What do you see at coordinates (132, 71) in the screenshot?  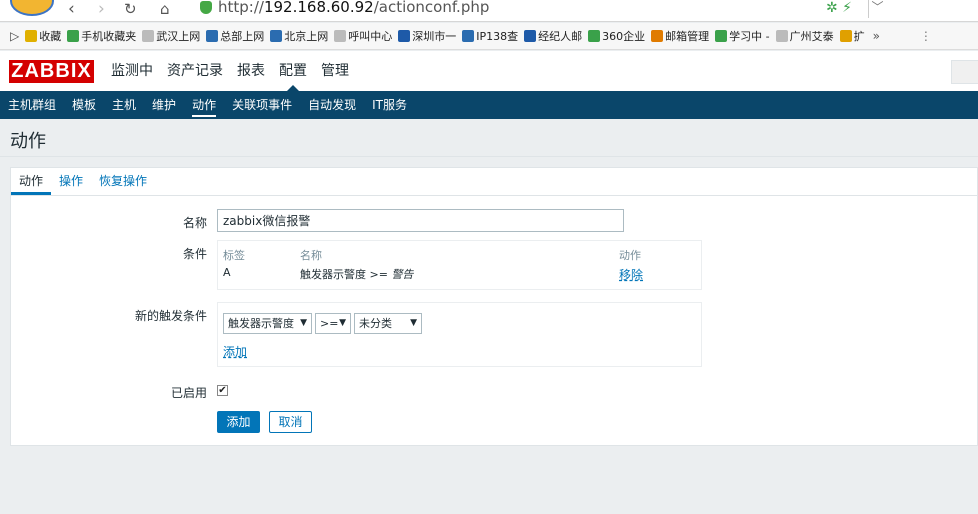 I see `top-menu-item: 监测中` at bounding box center [132, 71].